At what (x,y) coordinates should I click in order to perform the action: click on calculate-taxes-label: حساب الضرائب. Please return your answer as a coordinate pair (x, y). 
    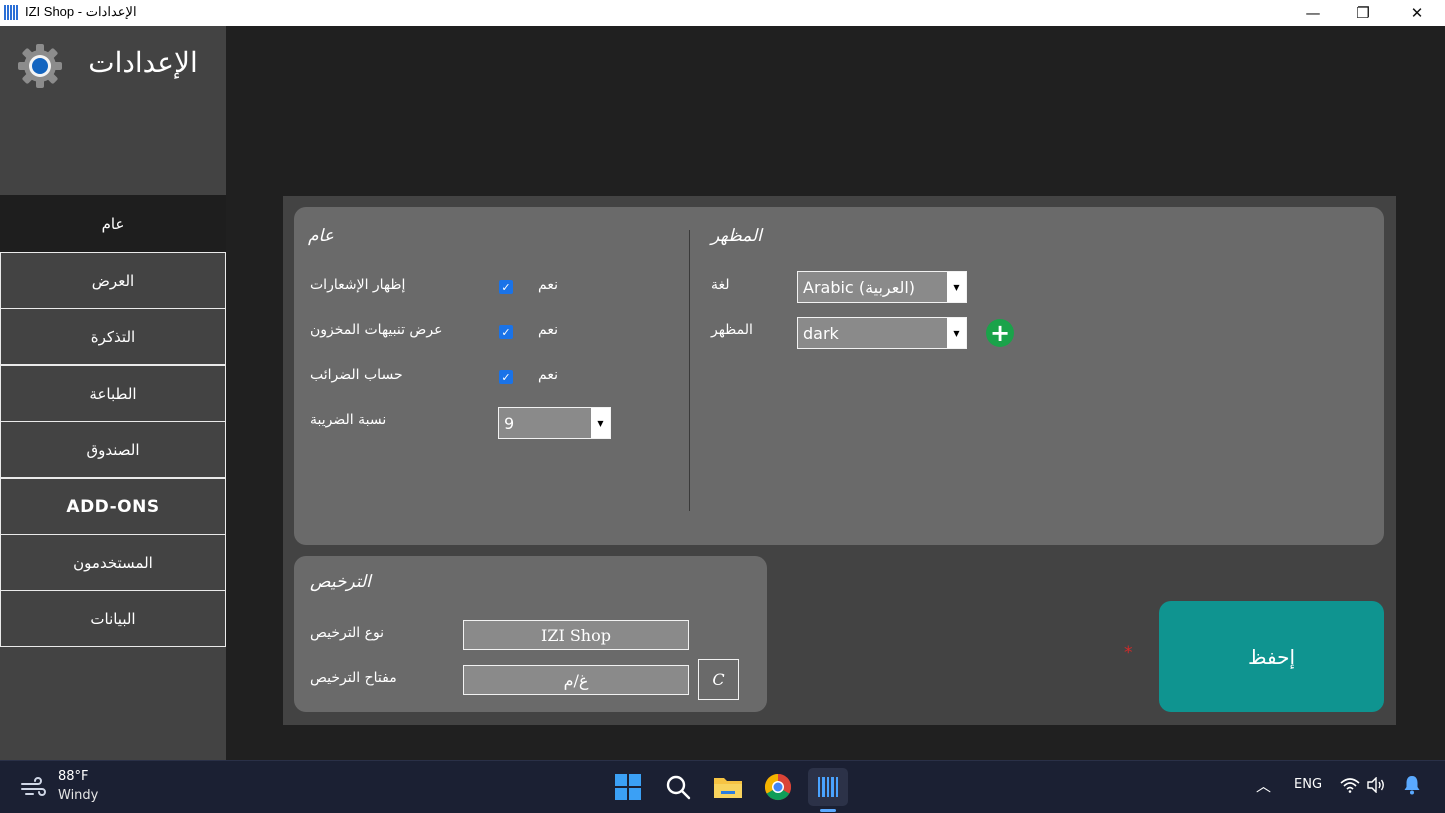
    Looking at the image, I should click on (356, 375).